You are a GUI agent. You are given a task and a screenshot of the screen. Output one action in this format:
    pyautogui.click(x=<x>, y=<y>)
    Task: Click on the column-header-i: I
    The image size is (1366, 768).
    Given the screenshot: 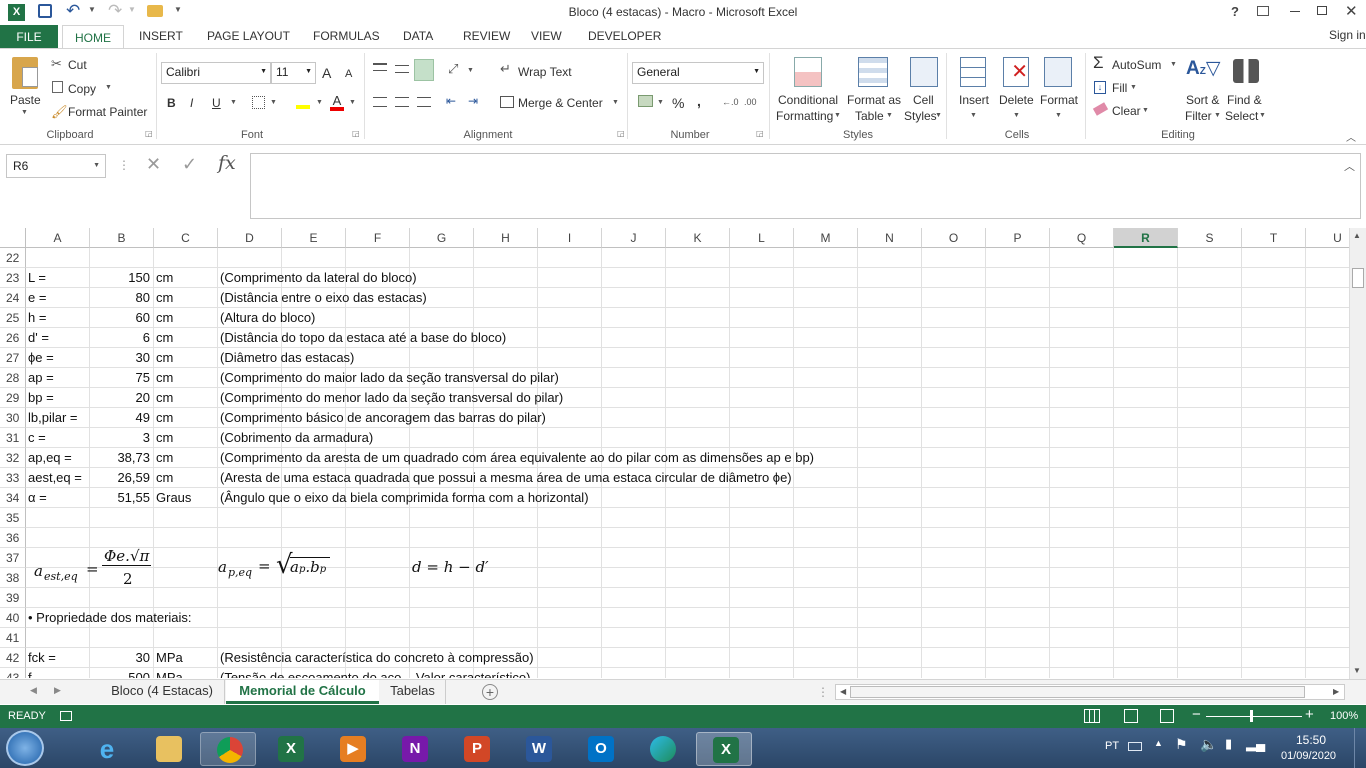 What is the action you would take?
    pyautogui.click(x=570, y=238)
    